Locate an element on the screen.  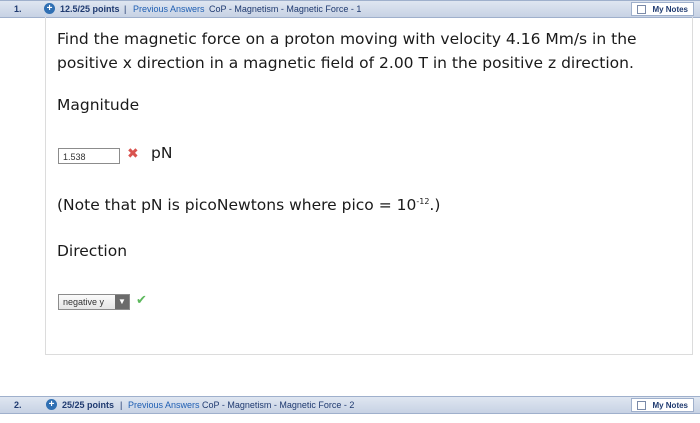
direction-select: negative y ▼ is located at coordinates (94, 302).